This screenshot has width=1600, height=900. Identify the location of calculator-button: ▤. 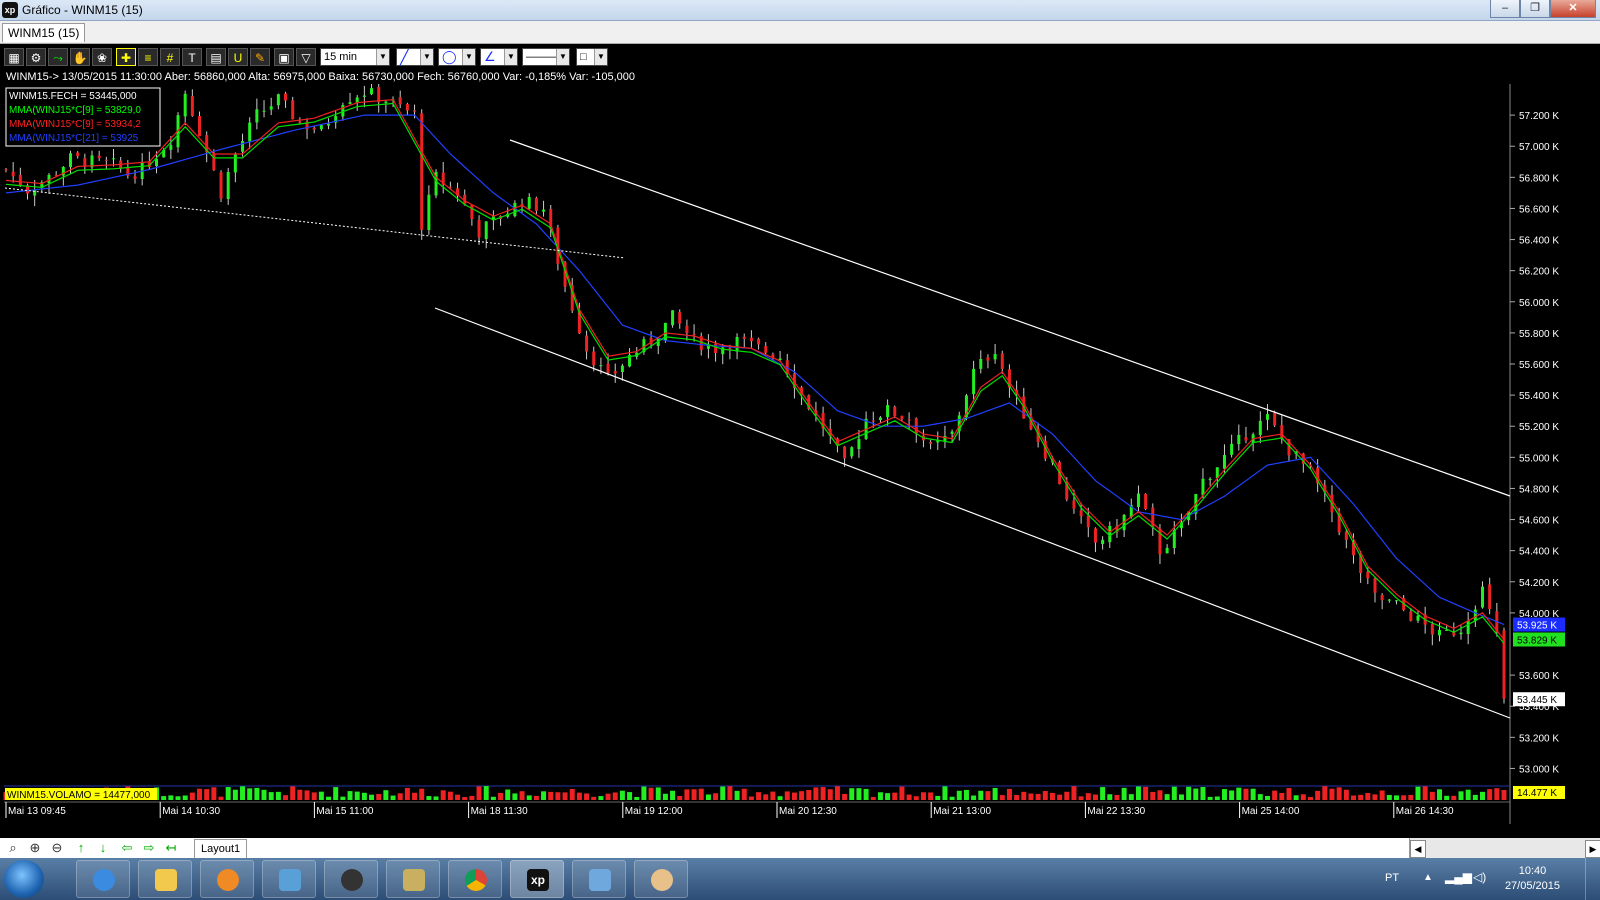
(216, 57).